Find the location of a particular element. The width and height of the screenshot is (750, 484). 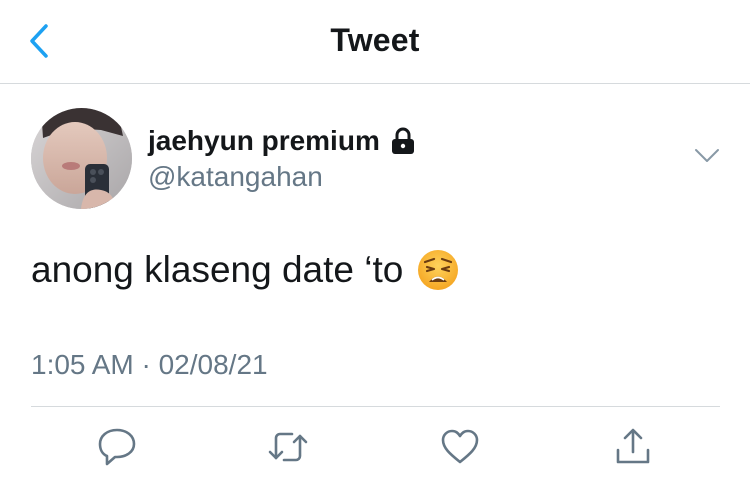

retweet-button is located at coordinates (288, 447).